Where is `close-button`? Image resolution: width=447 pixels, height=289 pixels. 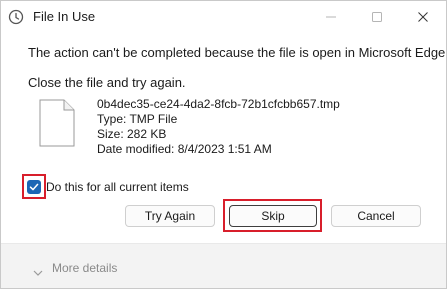
close-button is located at coordinates (423, 17).